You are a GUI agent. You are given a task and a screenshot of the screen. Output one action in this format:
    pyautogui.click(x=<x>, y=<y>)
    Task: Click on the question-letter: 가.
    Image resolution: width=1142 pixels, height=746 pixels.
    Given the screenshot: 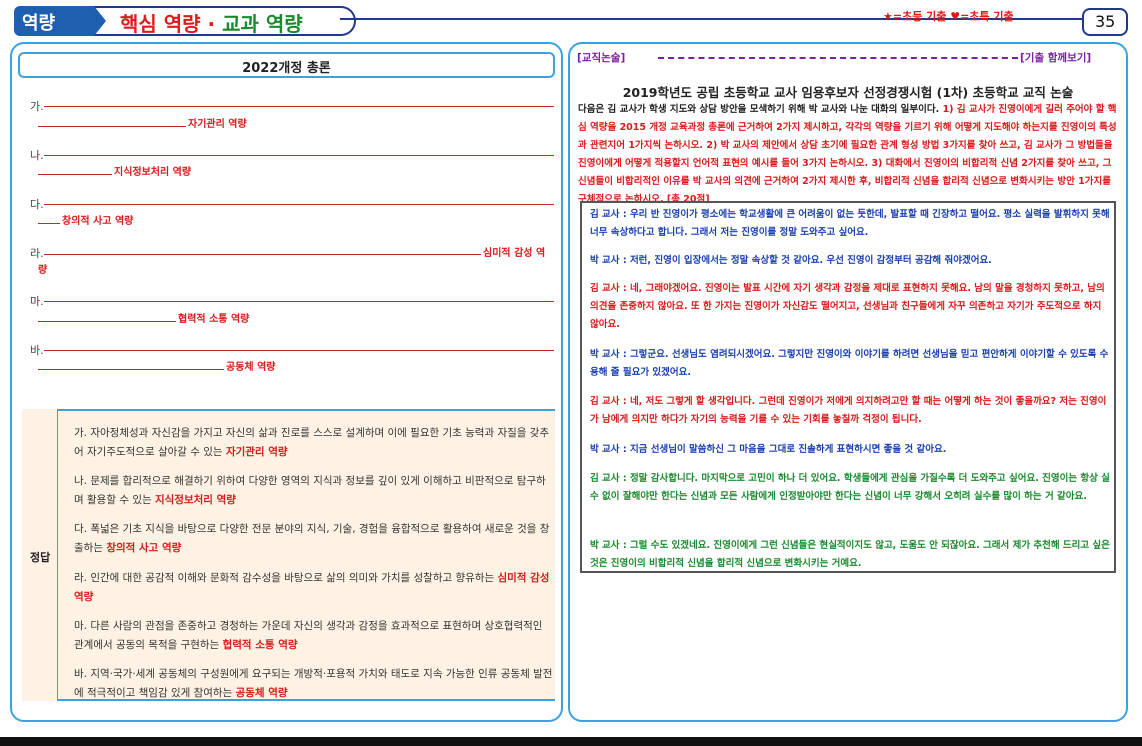 What is the action you would take?
    pyautogui.click(x=37, y=106)
    